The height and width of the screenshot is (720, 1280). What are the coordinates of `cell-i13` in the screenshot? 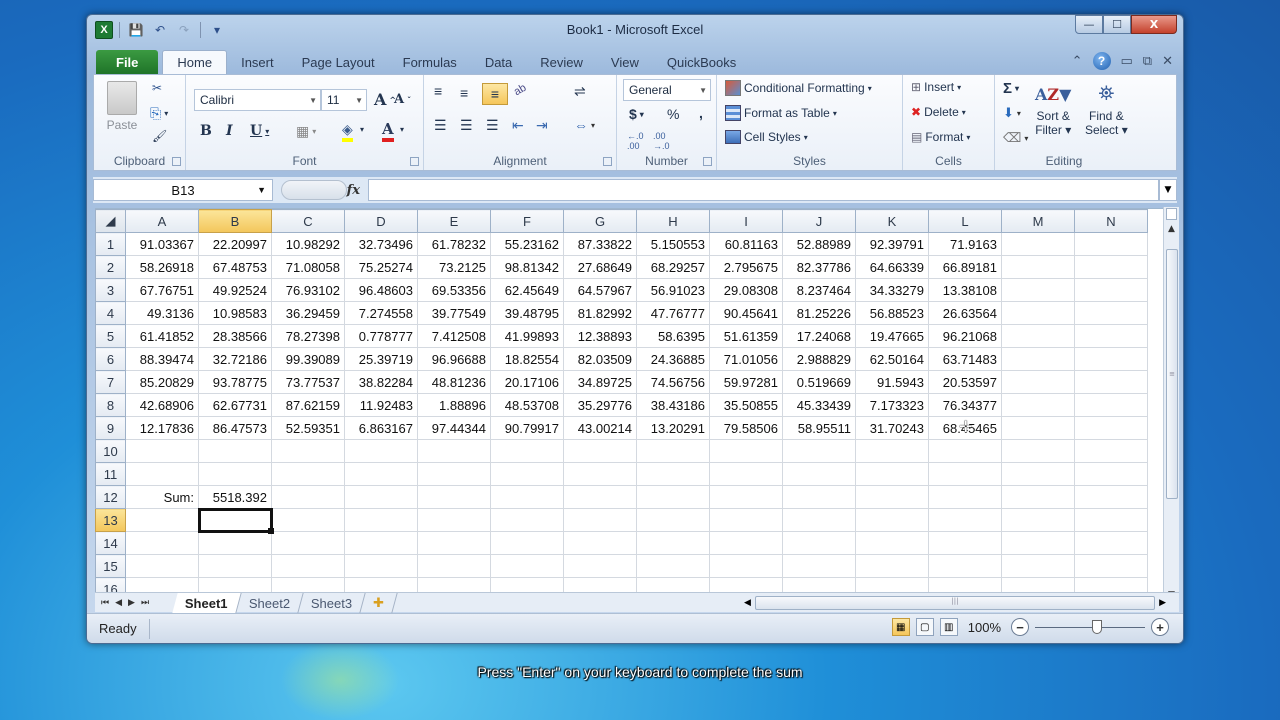 It's located at (746, 520).